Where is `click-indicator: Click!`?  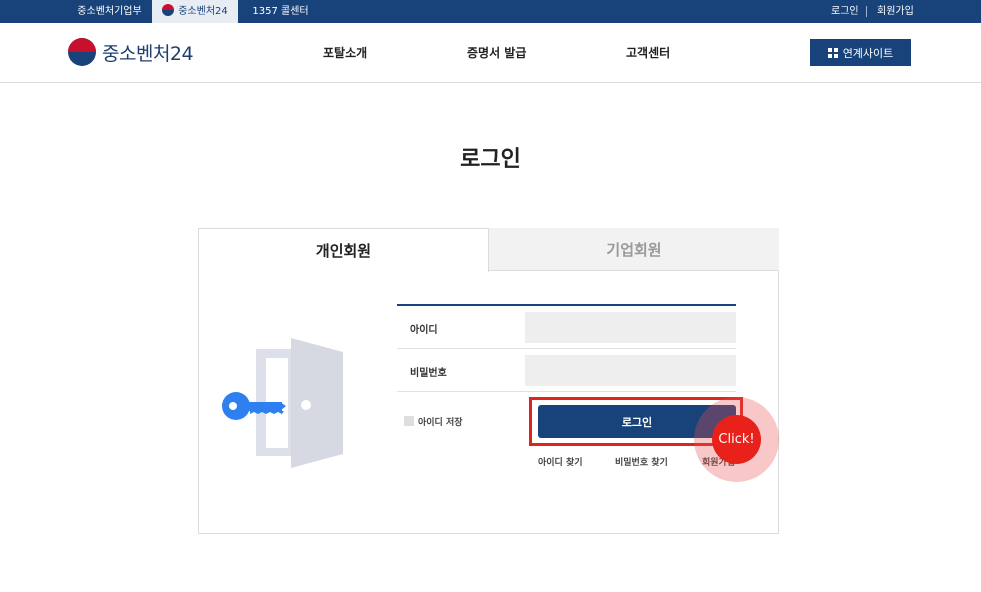 click-indicator: Click! is located at coordinates (736, 439).